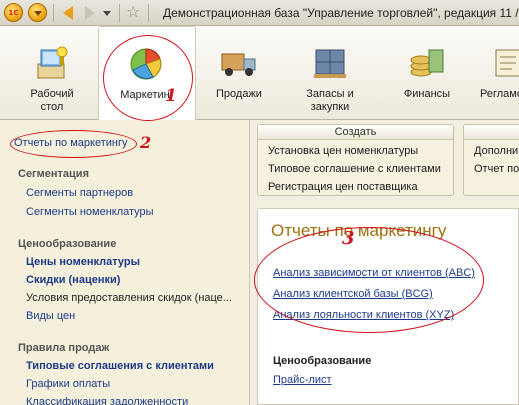 This screenshot has width=519, height=405. Describe the element at coordinates (496, 151) in the screenshot. I see `additional-item: Дополни` at that location.